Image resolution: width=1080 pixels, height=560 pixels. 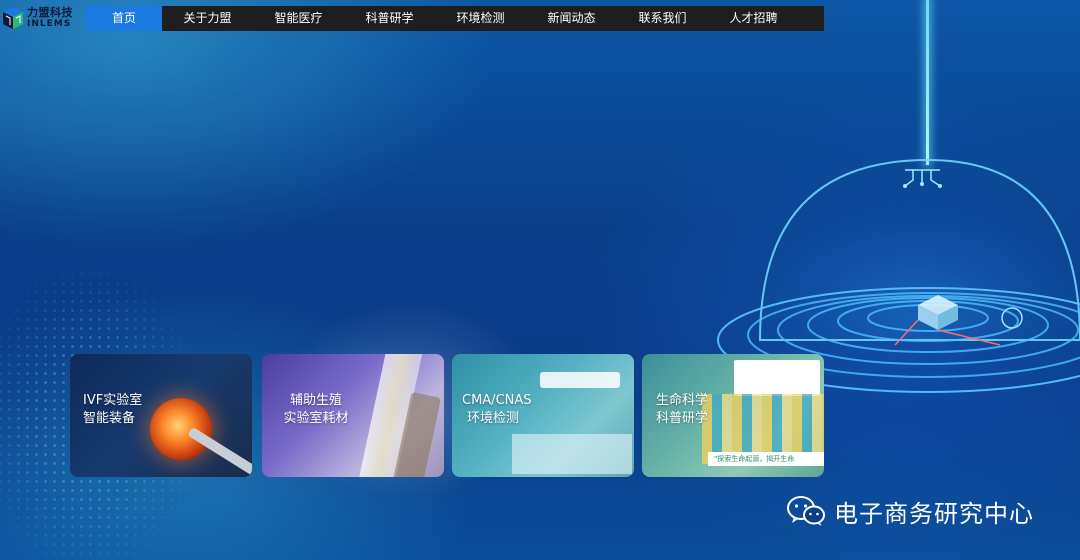 What do you see at coordinates (298, 18) in the screenshot?
I see `nav-item-smart-medical: 智能医疗` at bounding box center [298, 18].